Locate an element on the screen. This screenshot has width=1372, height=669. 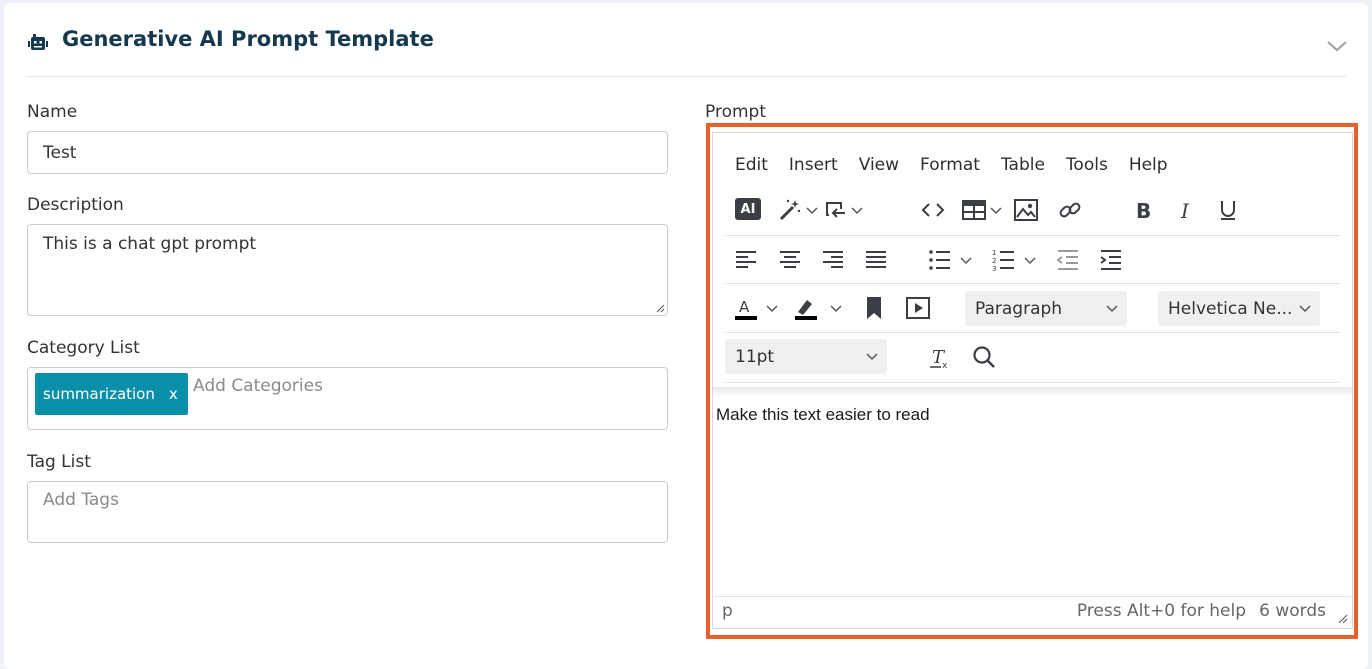
search-icon is located at coordinates (984, 357).